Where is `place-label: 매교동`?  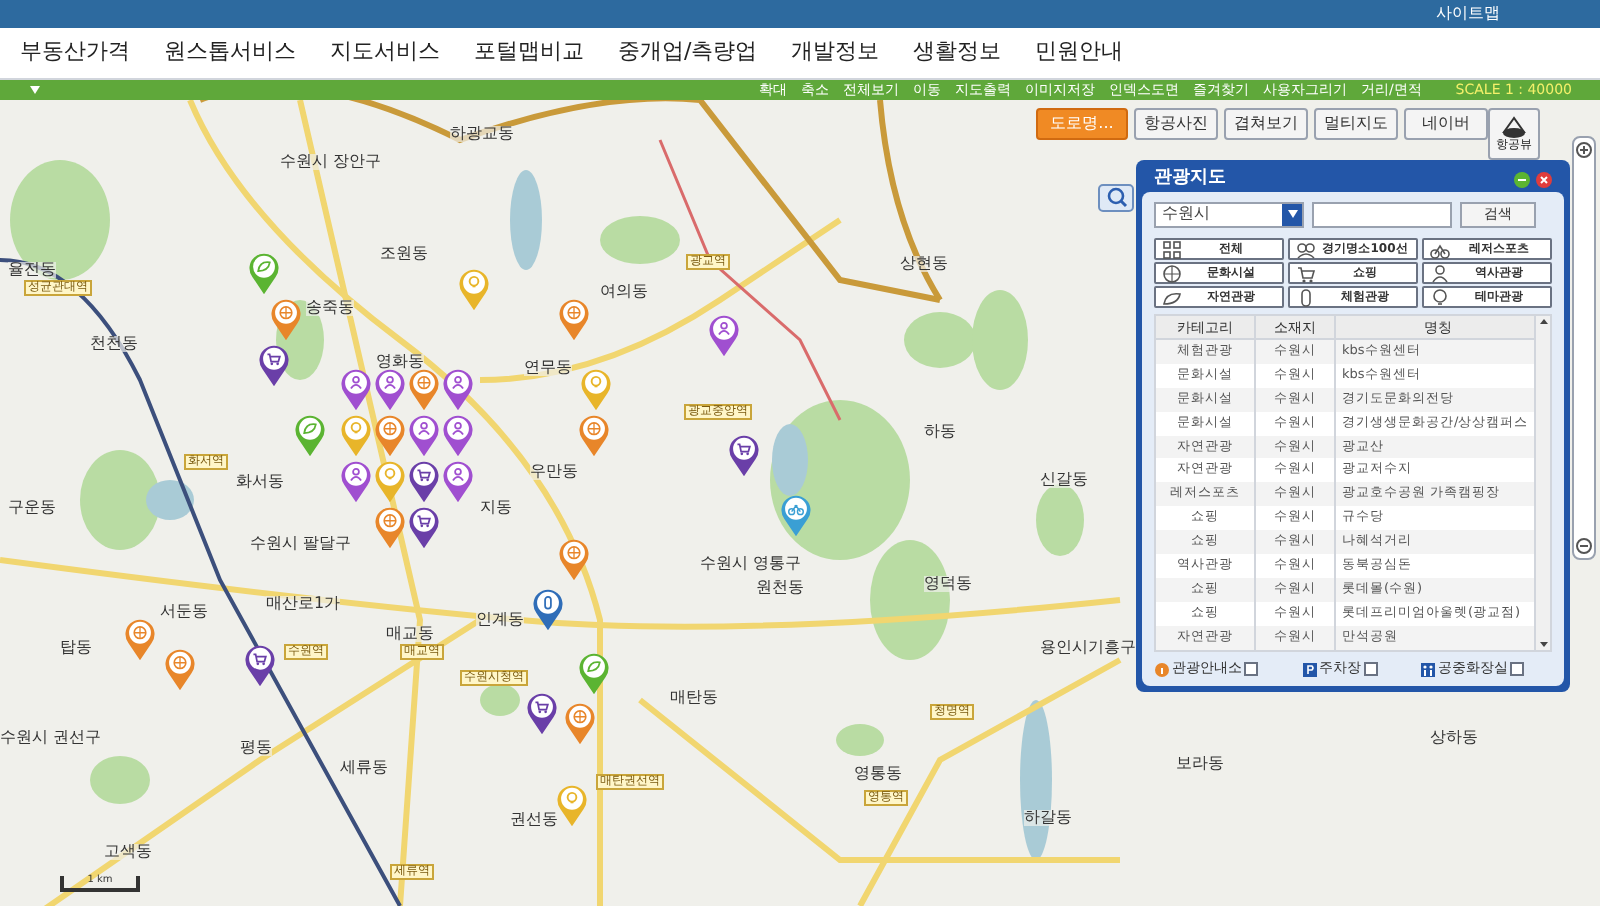 place-label: 매교동 is located at coordinates (410, 634).